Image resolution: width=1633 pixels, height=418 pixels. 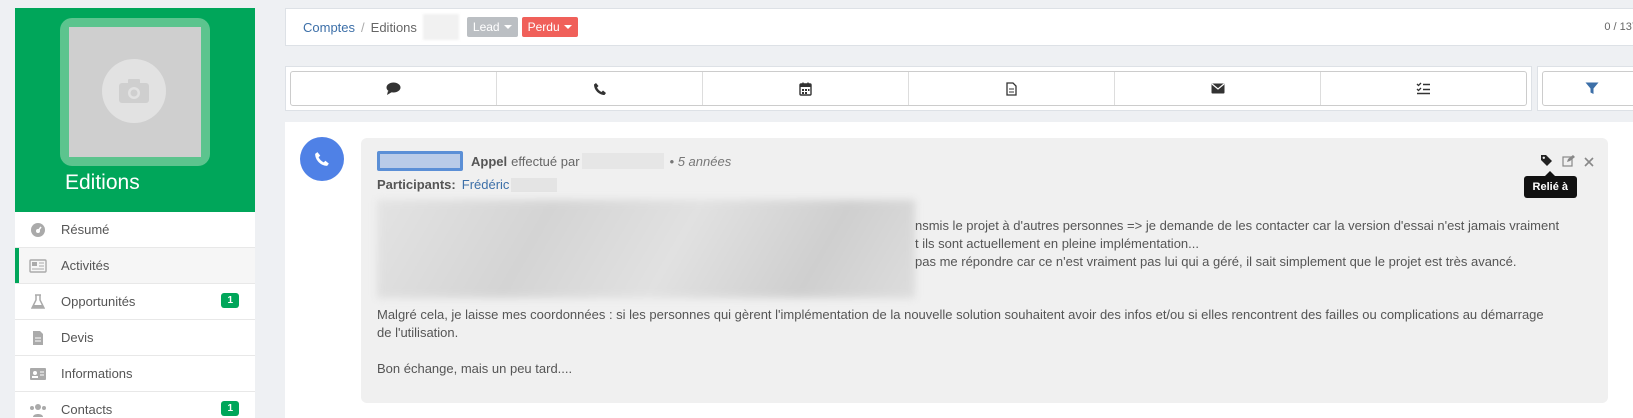 I want to click on filter-icon, so click(x=1592, y=88).